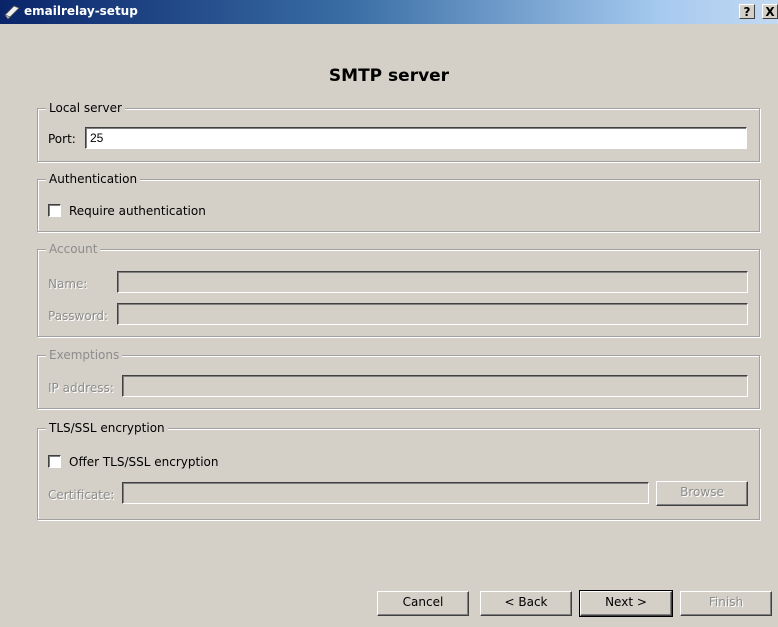 The width and height of the screenshot is (778, 627). I want to click on port-label: Port:, so click(62, 139).